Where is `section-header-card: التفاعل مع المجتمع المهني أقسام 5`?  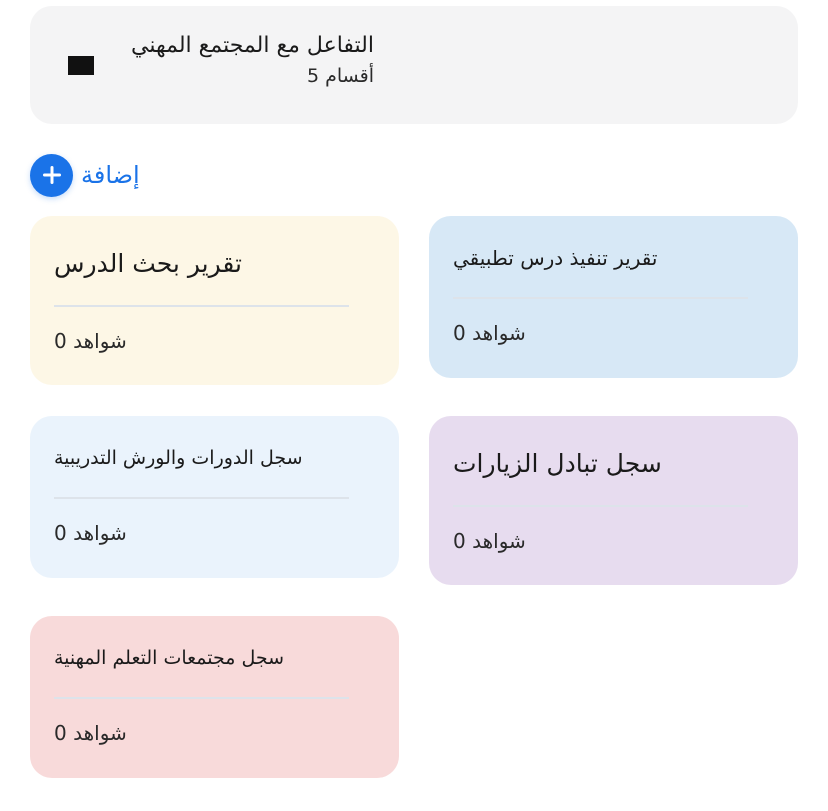 section-header-card: التفاعل مع المجتمع المهني أقسام 5 is located at coordinates (414, 65).